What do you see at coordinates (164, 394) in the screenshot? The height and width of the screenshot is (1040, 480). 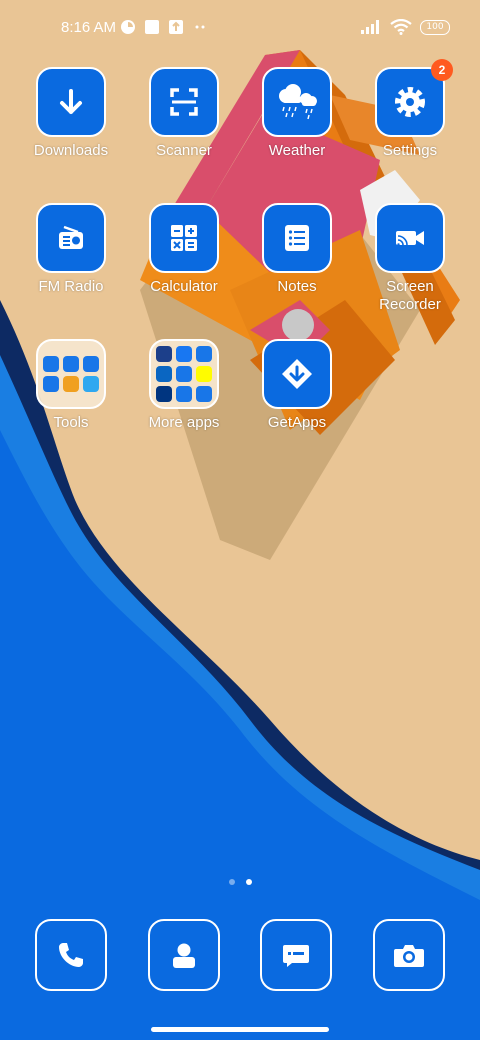 I see `booking-icon` at bounding box center [164, 394].